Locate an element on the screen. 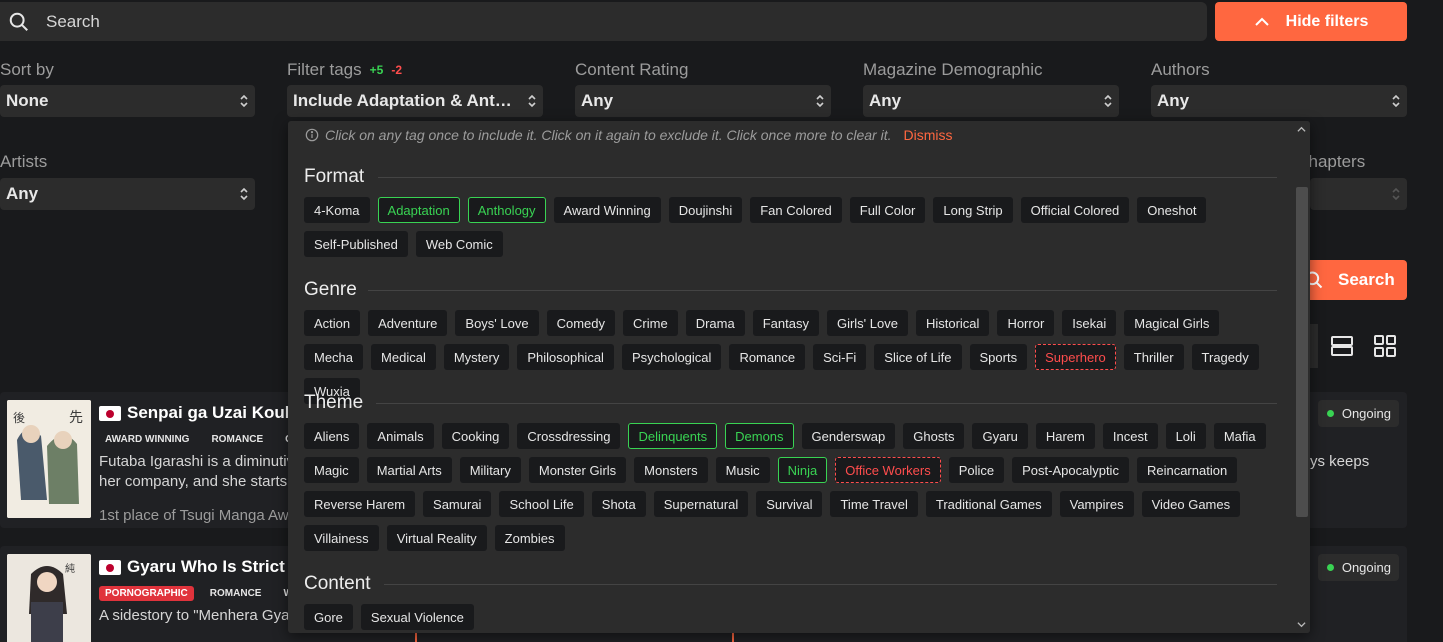 The image size is (1443, 642). grid-view-icon is located at coordinates (1385, 346).